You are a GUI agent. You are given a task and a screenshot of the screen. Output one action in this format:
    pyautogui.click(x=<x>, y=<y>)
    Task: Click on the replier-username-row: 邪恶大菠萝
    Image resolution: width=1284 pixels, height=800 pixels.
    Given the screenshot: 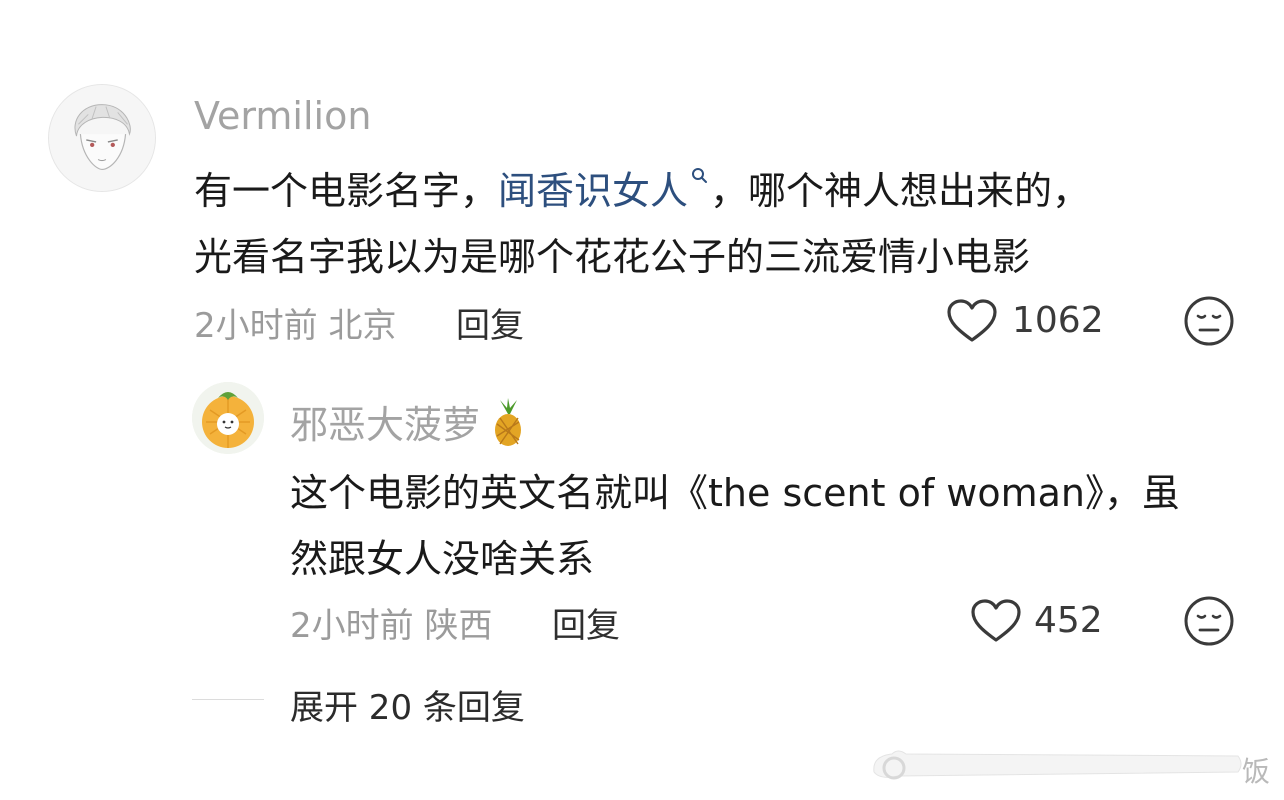 What is the action you would take?
    pyautogui.click(x=410, y=421)
    